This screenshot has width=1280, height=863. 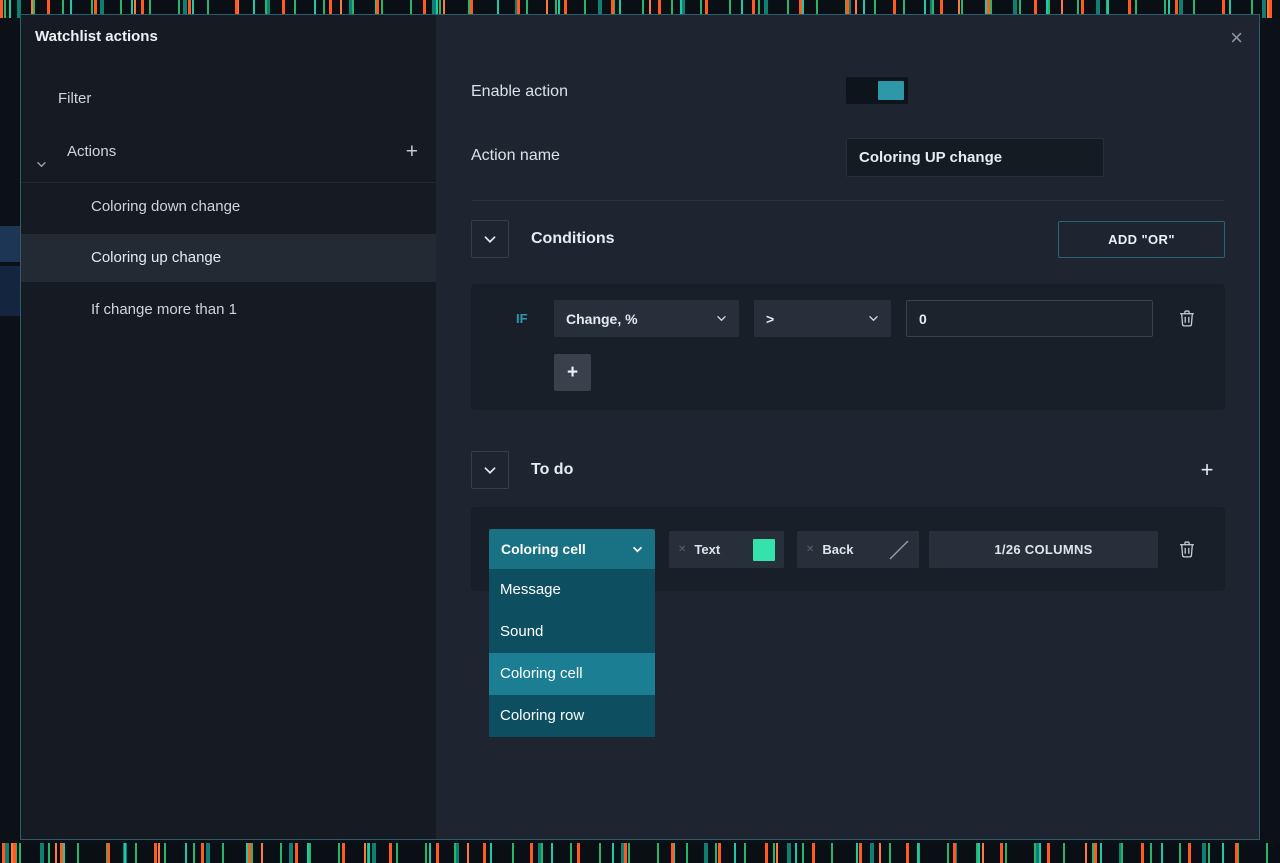 I want to click on condition-operator-value: >, so click(x=770, y=318).